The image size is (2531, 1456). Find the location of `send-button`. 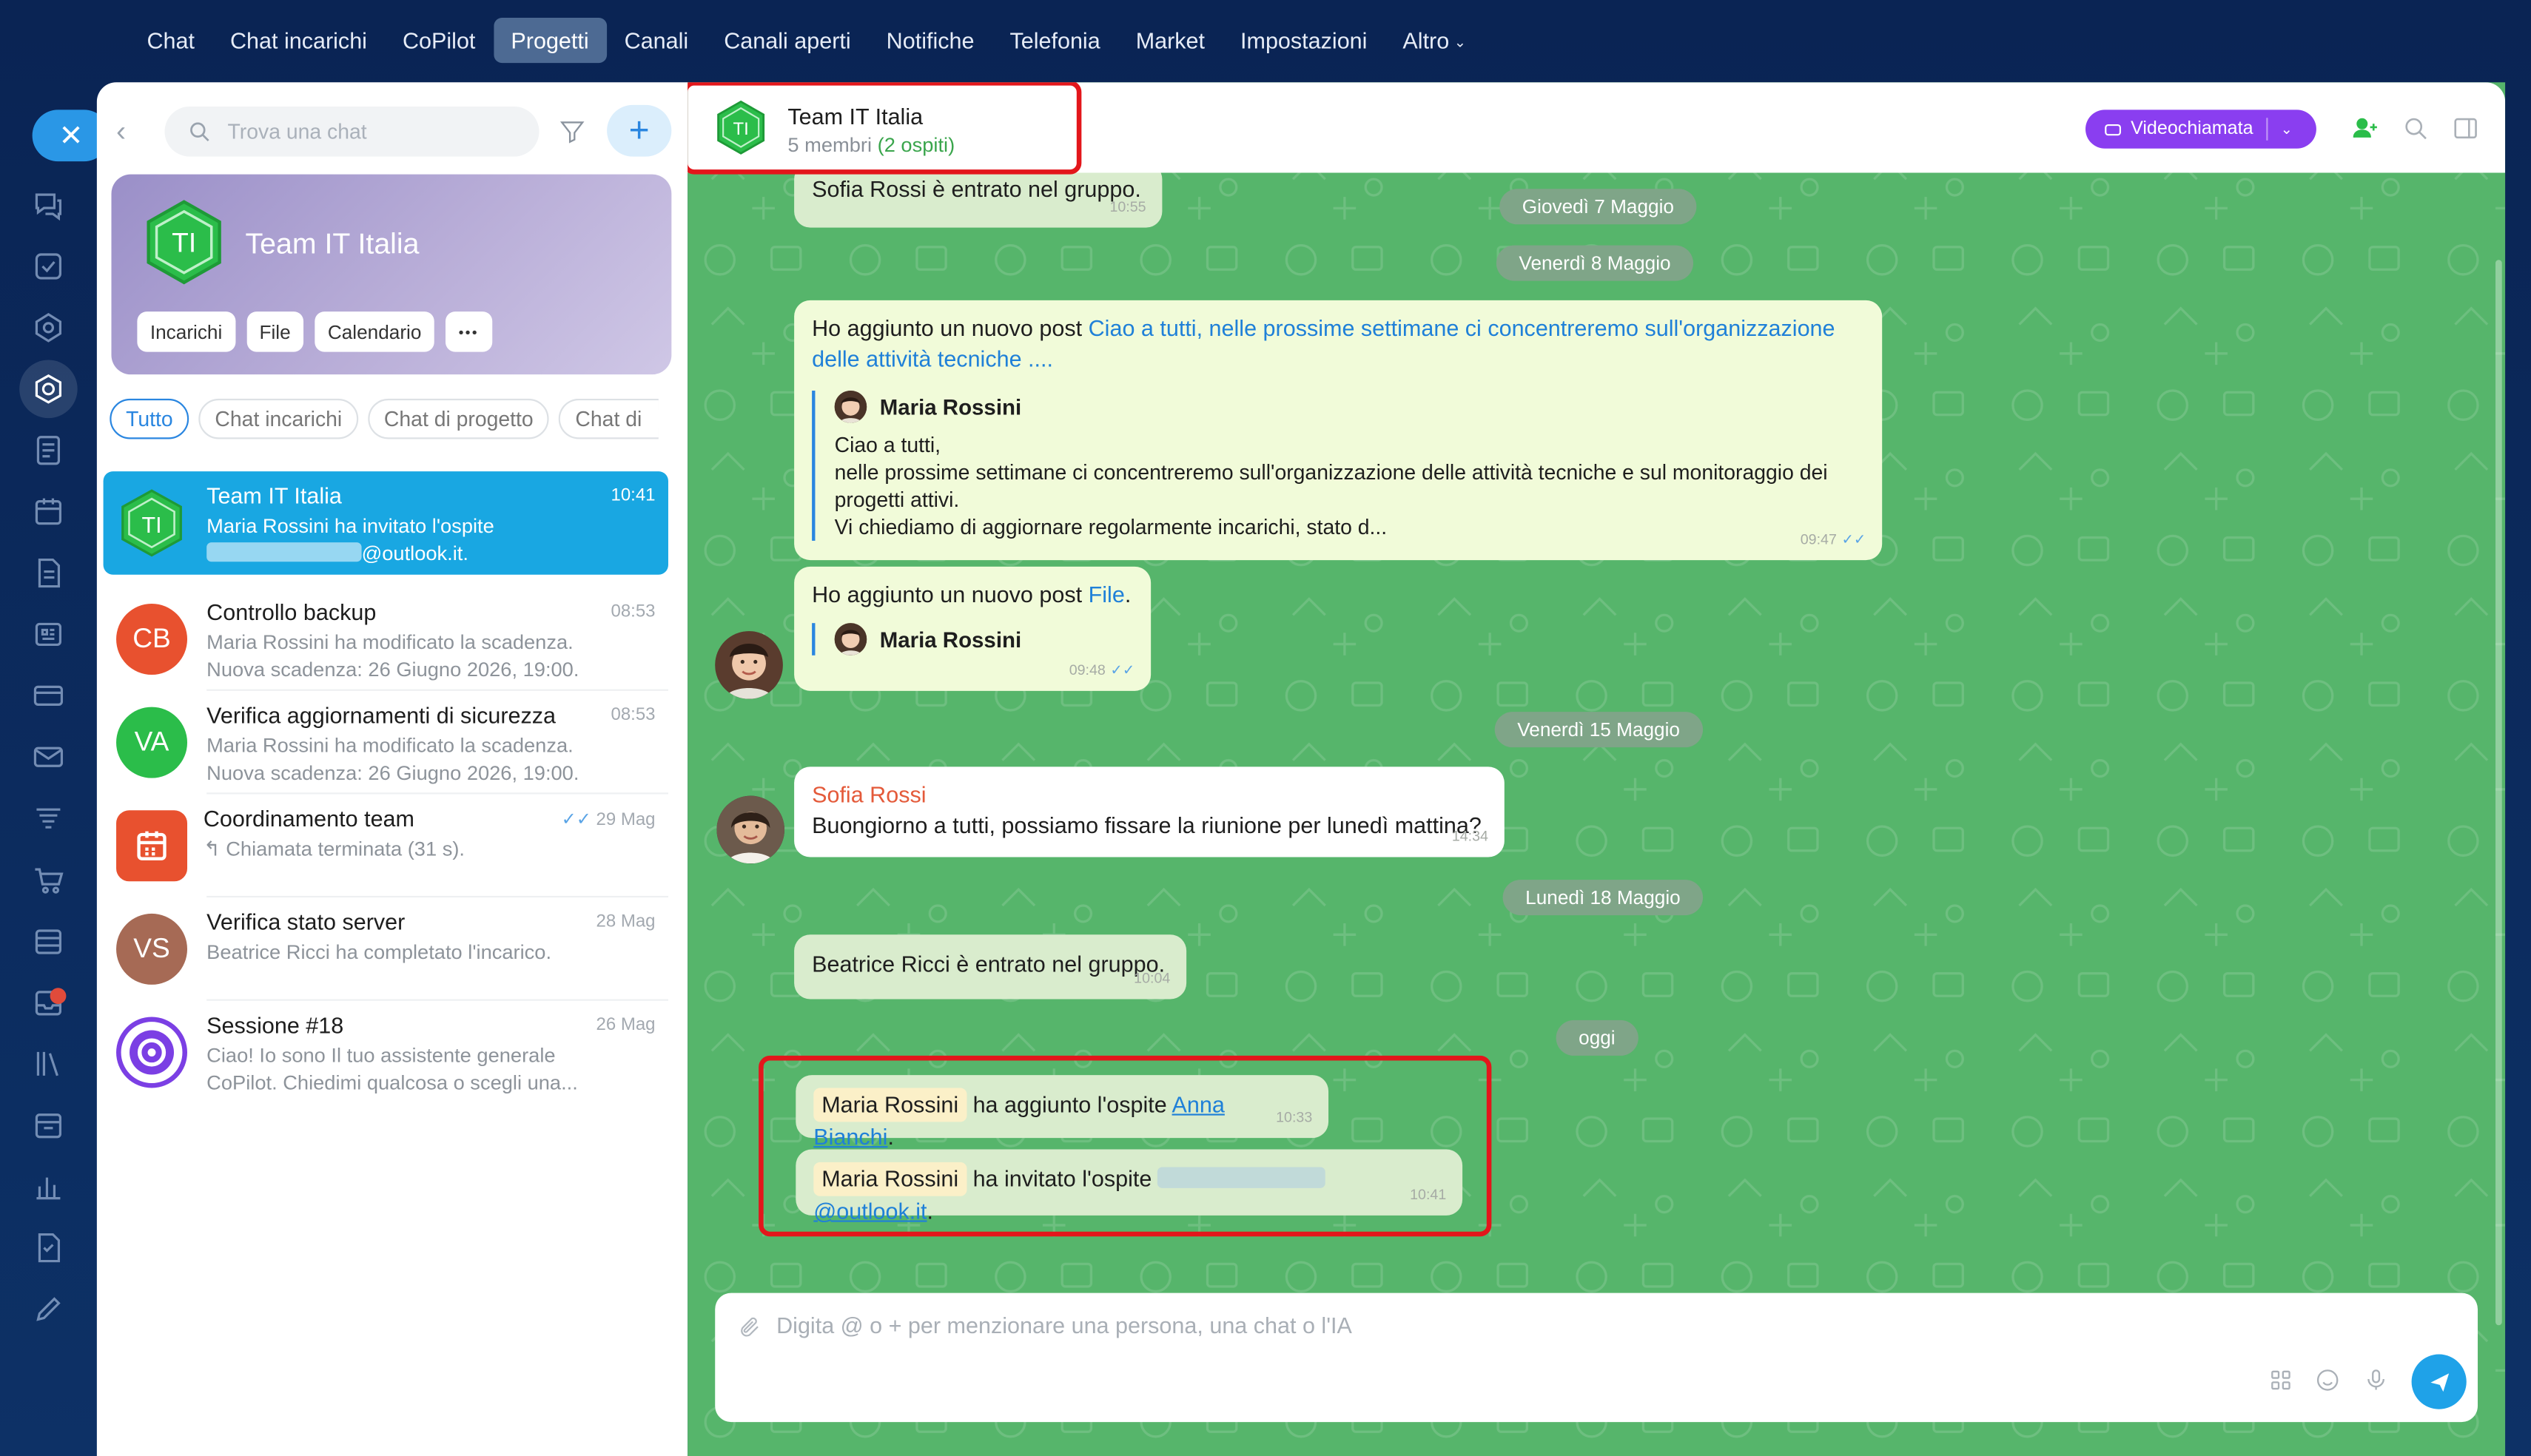

send-button is located at coordinates (2439, 1382).